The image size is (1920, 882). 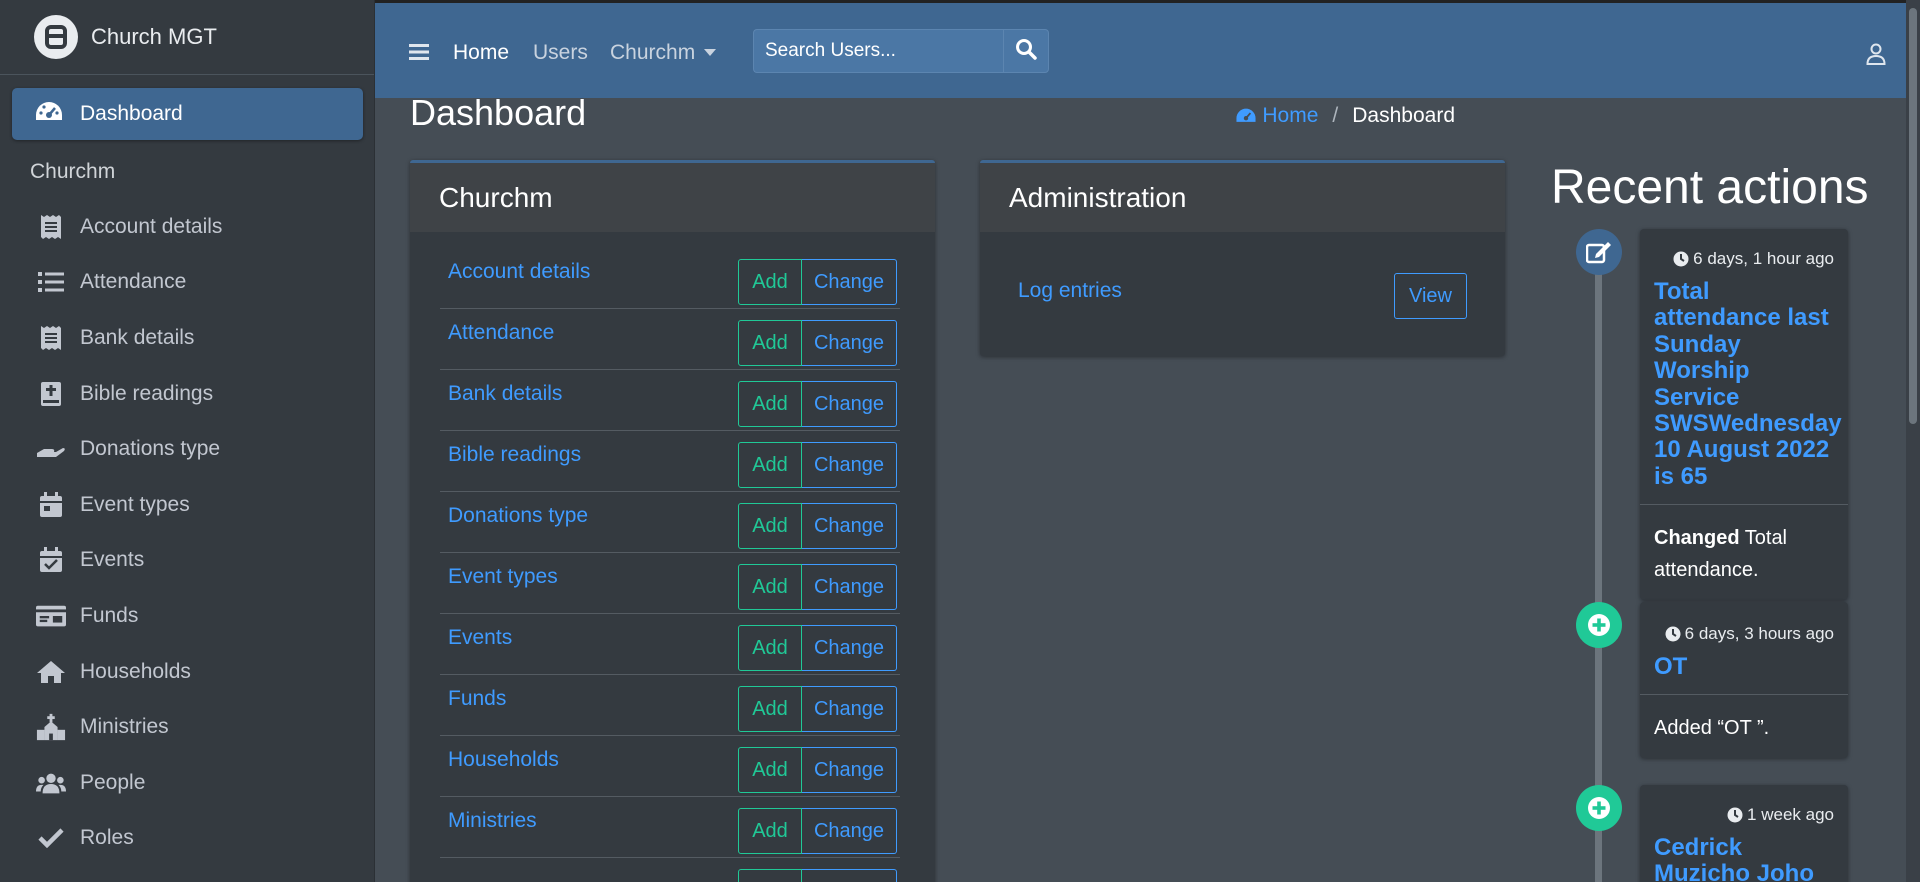 I want to click on nav-users-link: Users, so click(x=560, y=53).